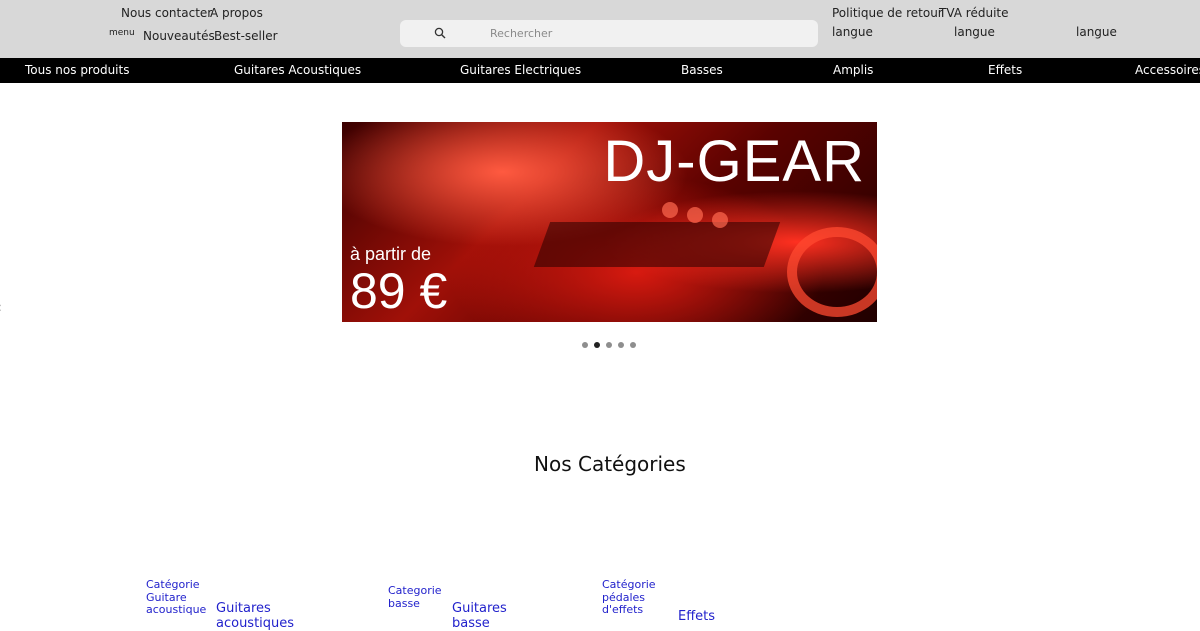  Describe the element at coordinates (832, 272) in the screenshot. I see `headphone-graphic` at that location.